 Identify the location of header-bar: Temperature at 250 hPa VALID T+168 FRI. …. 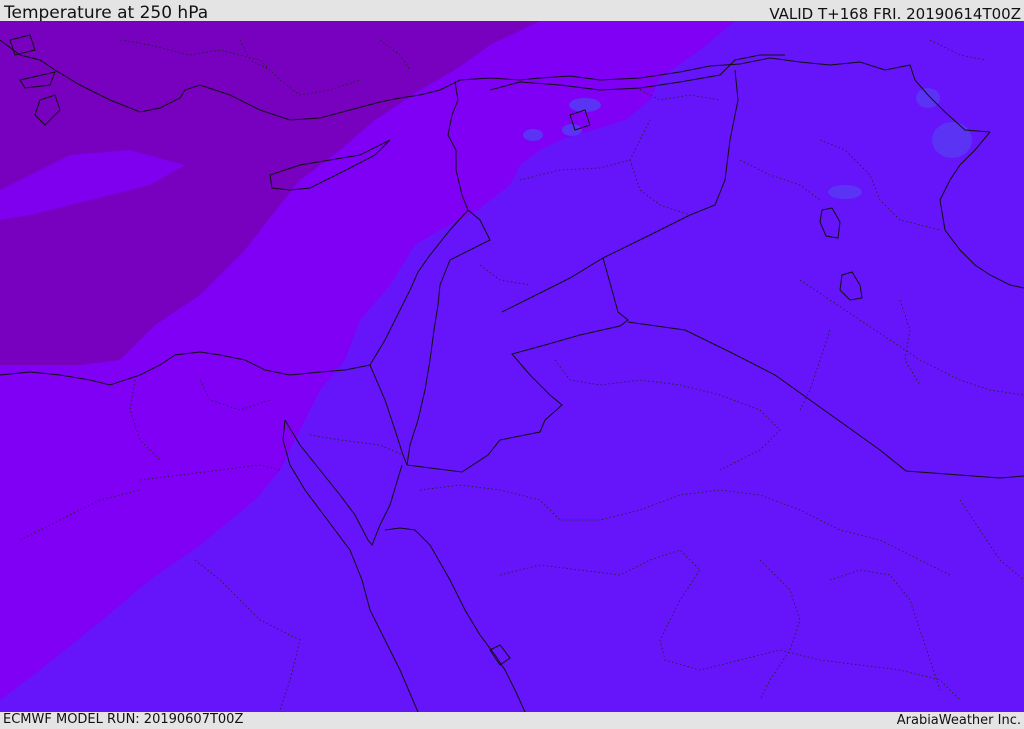
(512, 11).